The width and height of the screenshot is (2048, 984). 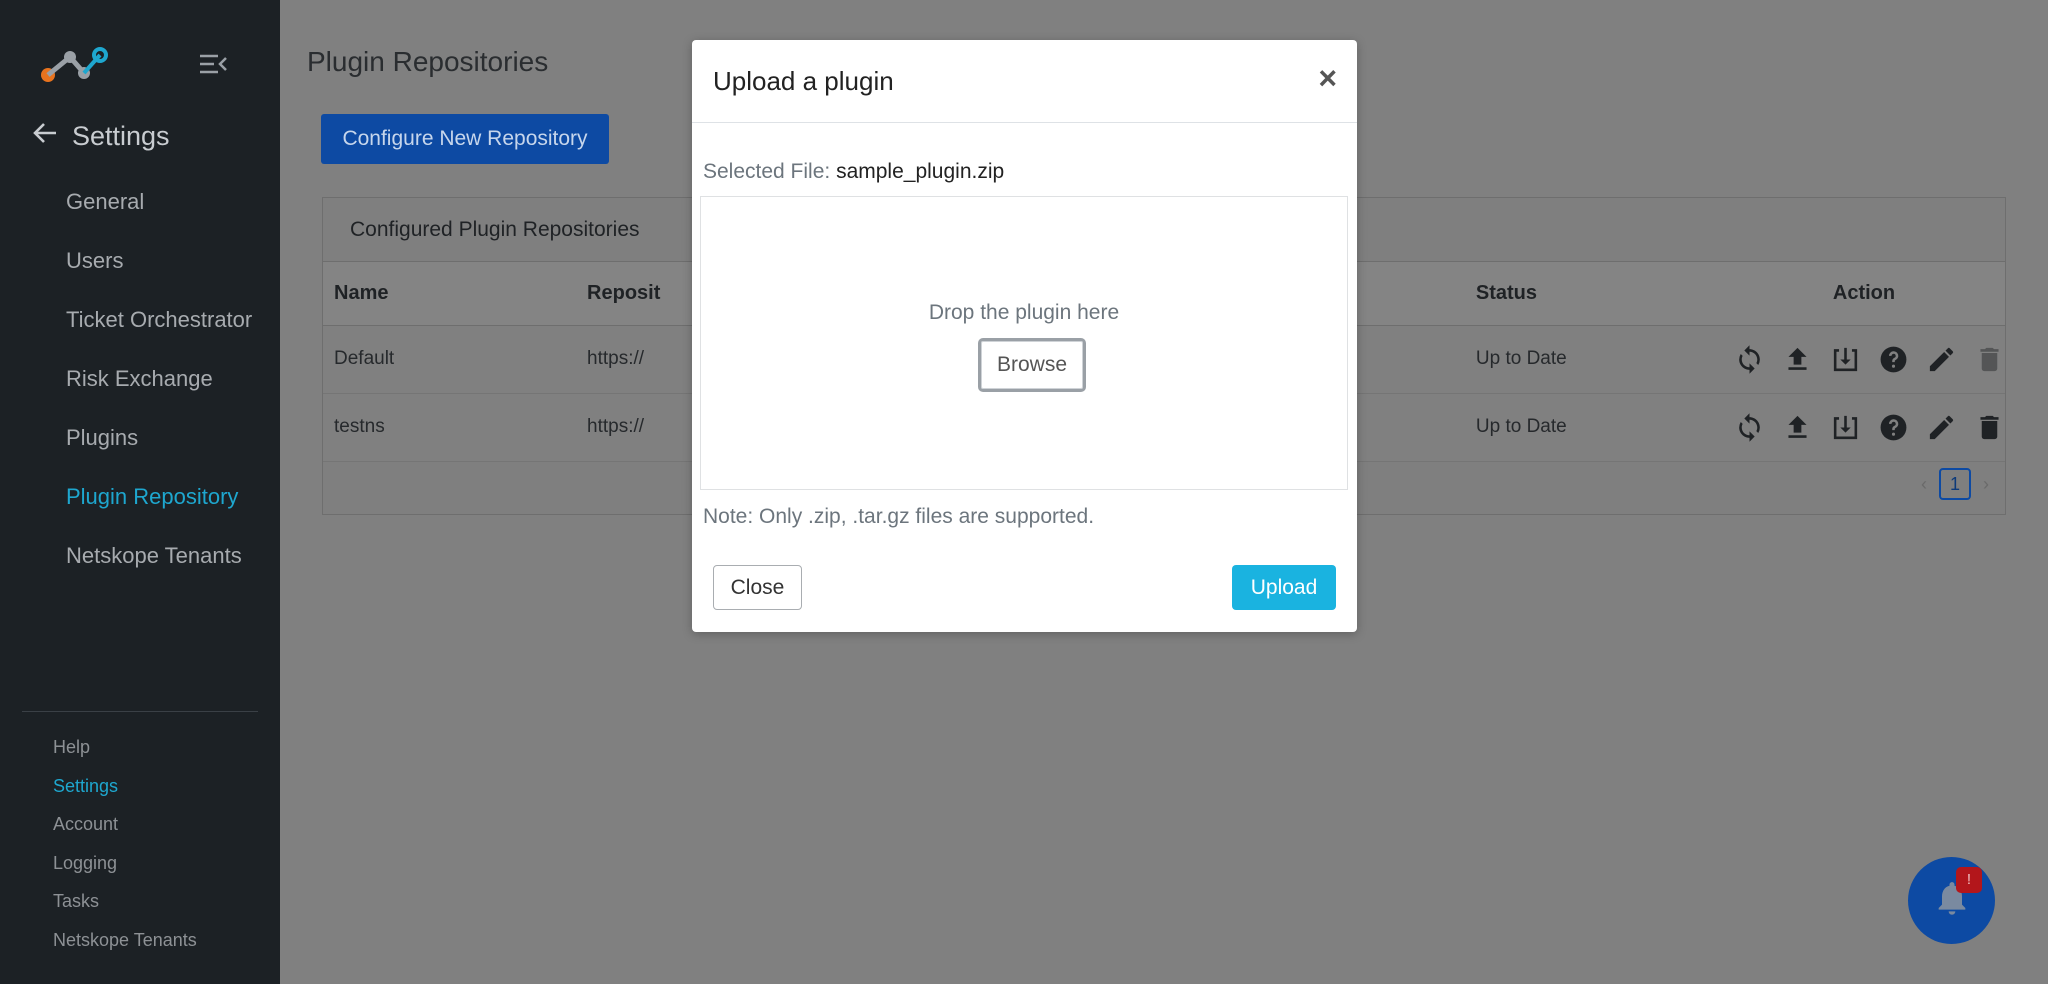 I want to click on modal-title: Upload a plugin, so click(x=803, y=81).